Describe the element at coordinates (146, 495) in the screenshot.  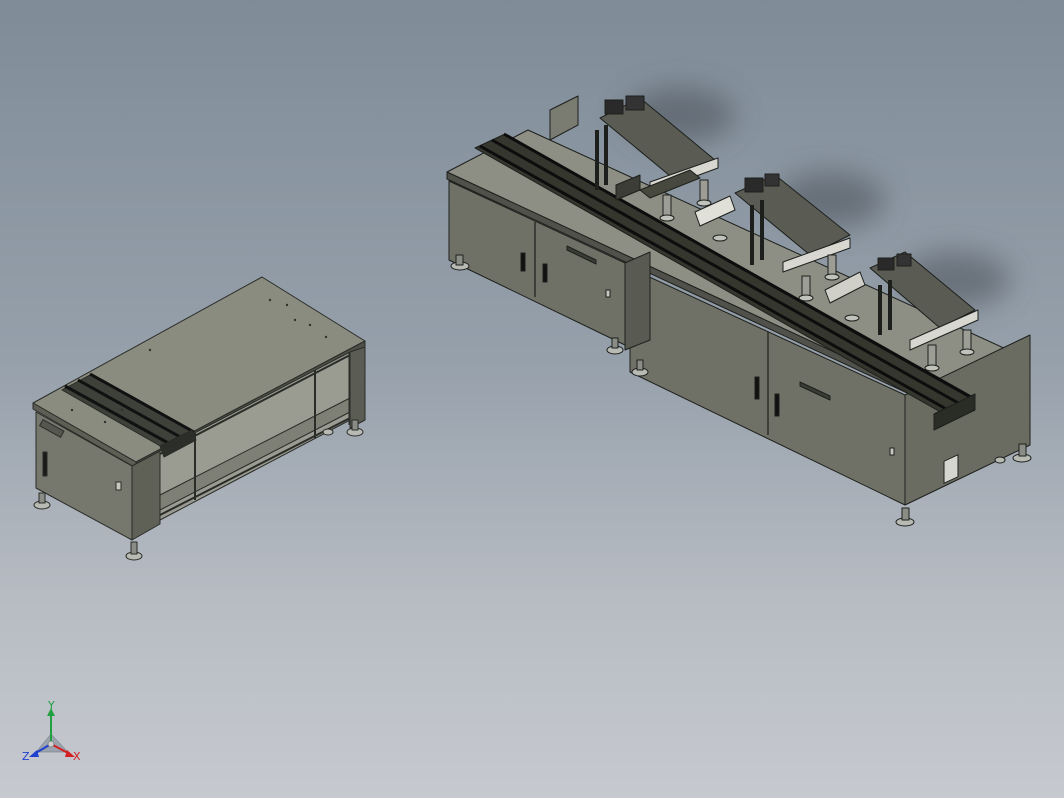
I see `cabinet-side-panel` at that location.